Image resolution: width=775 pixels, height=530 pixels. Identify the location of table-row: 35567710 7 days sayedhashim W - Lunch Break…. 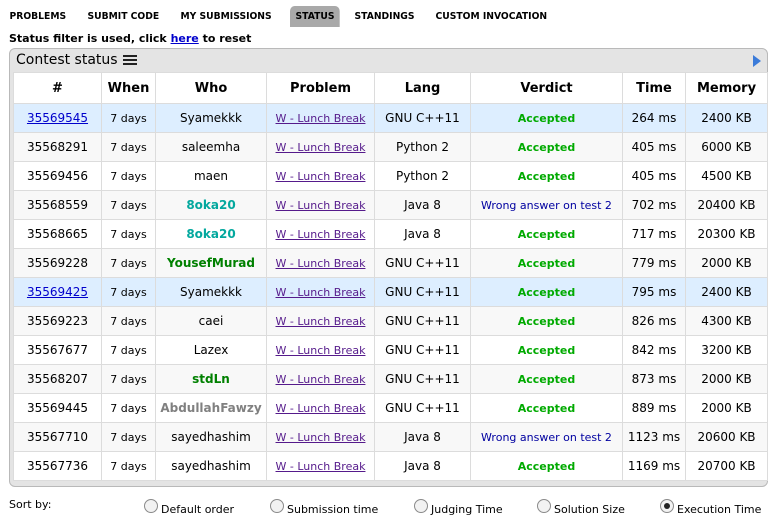
(390, 437).